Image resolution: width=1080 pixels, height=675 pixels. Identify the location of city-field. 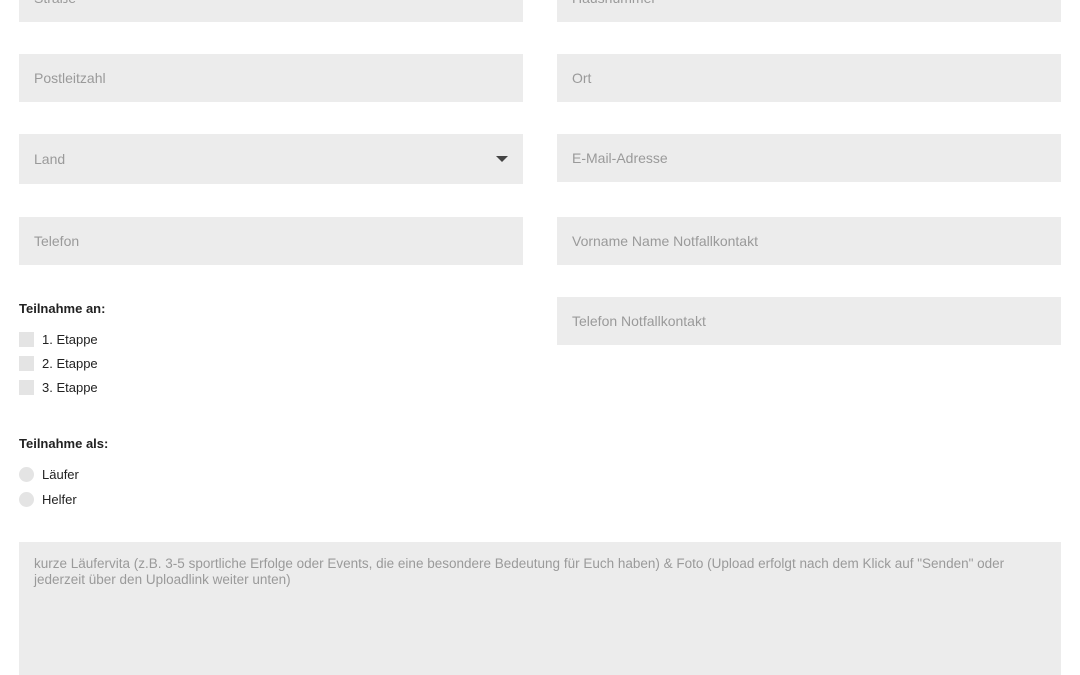
(809, 78).